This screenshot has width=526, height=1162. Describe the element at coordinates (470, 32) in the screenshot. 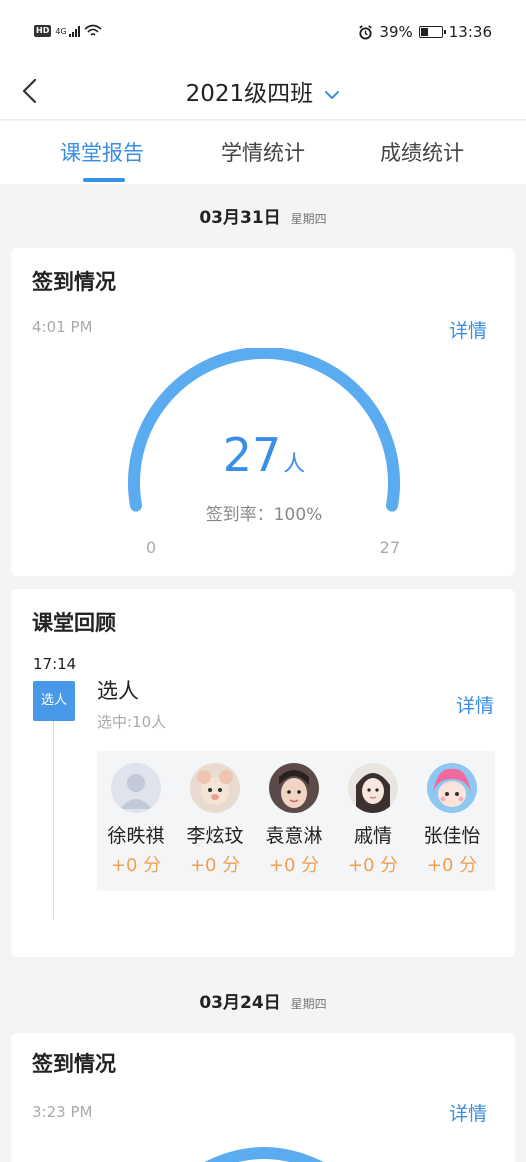

I see `clock: 13:36` at that location.